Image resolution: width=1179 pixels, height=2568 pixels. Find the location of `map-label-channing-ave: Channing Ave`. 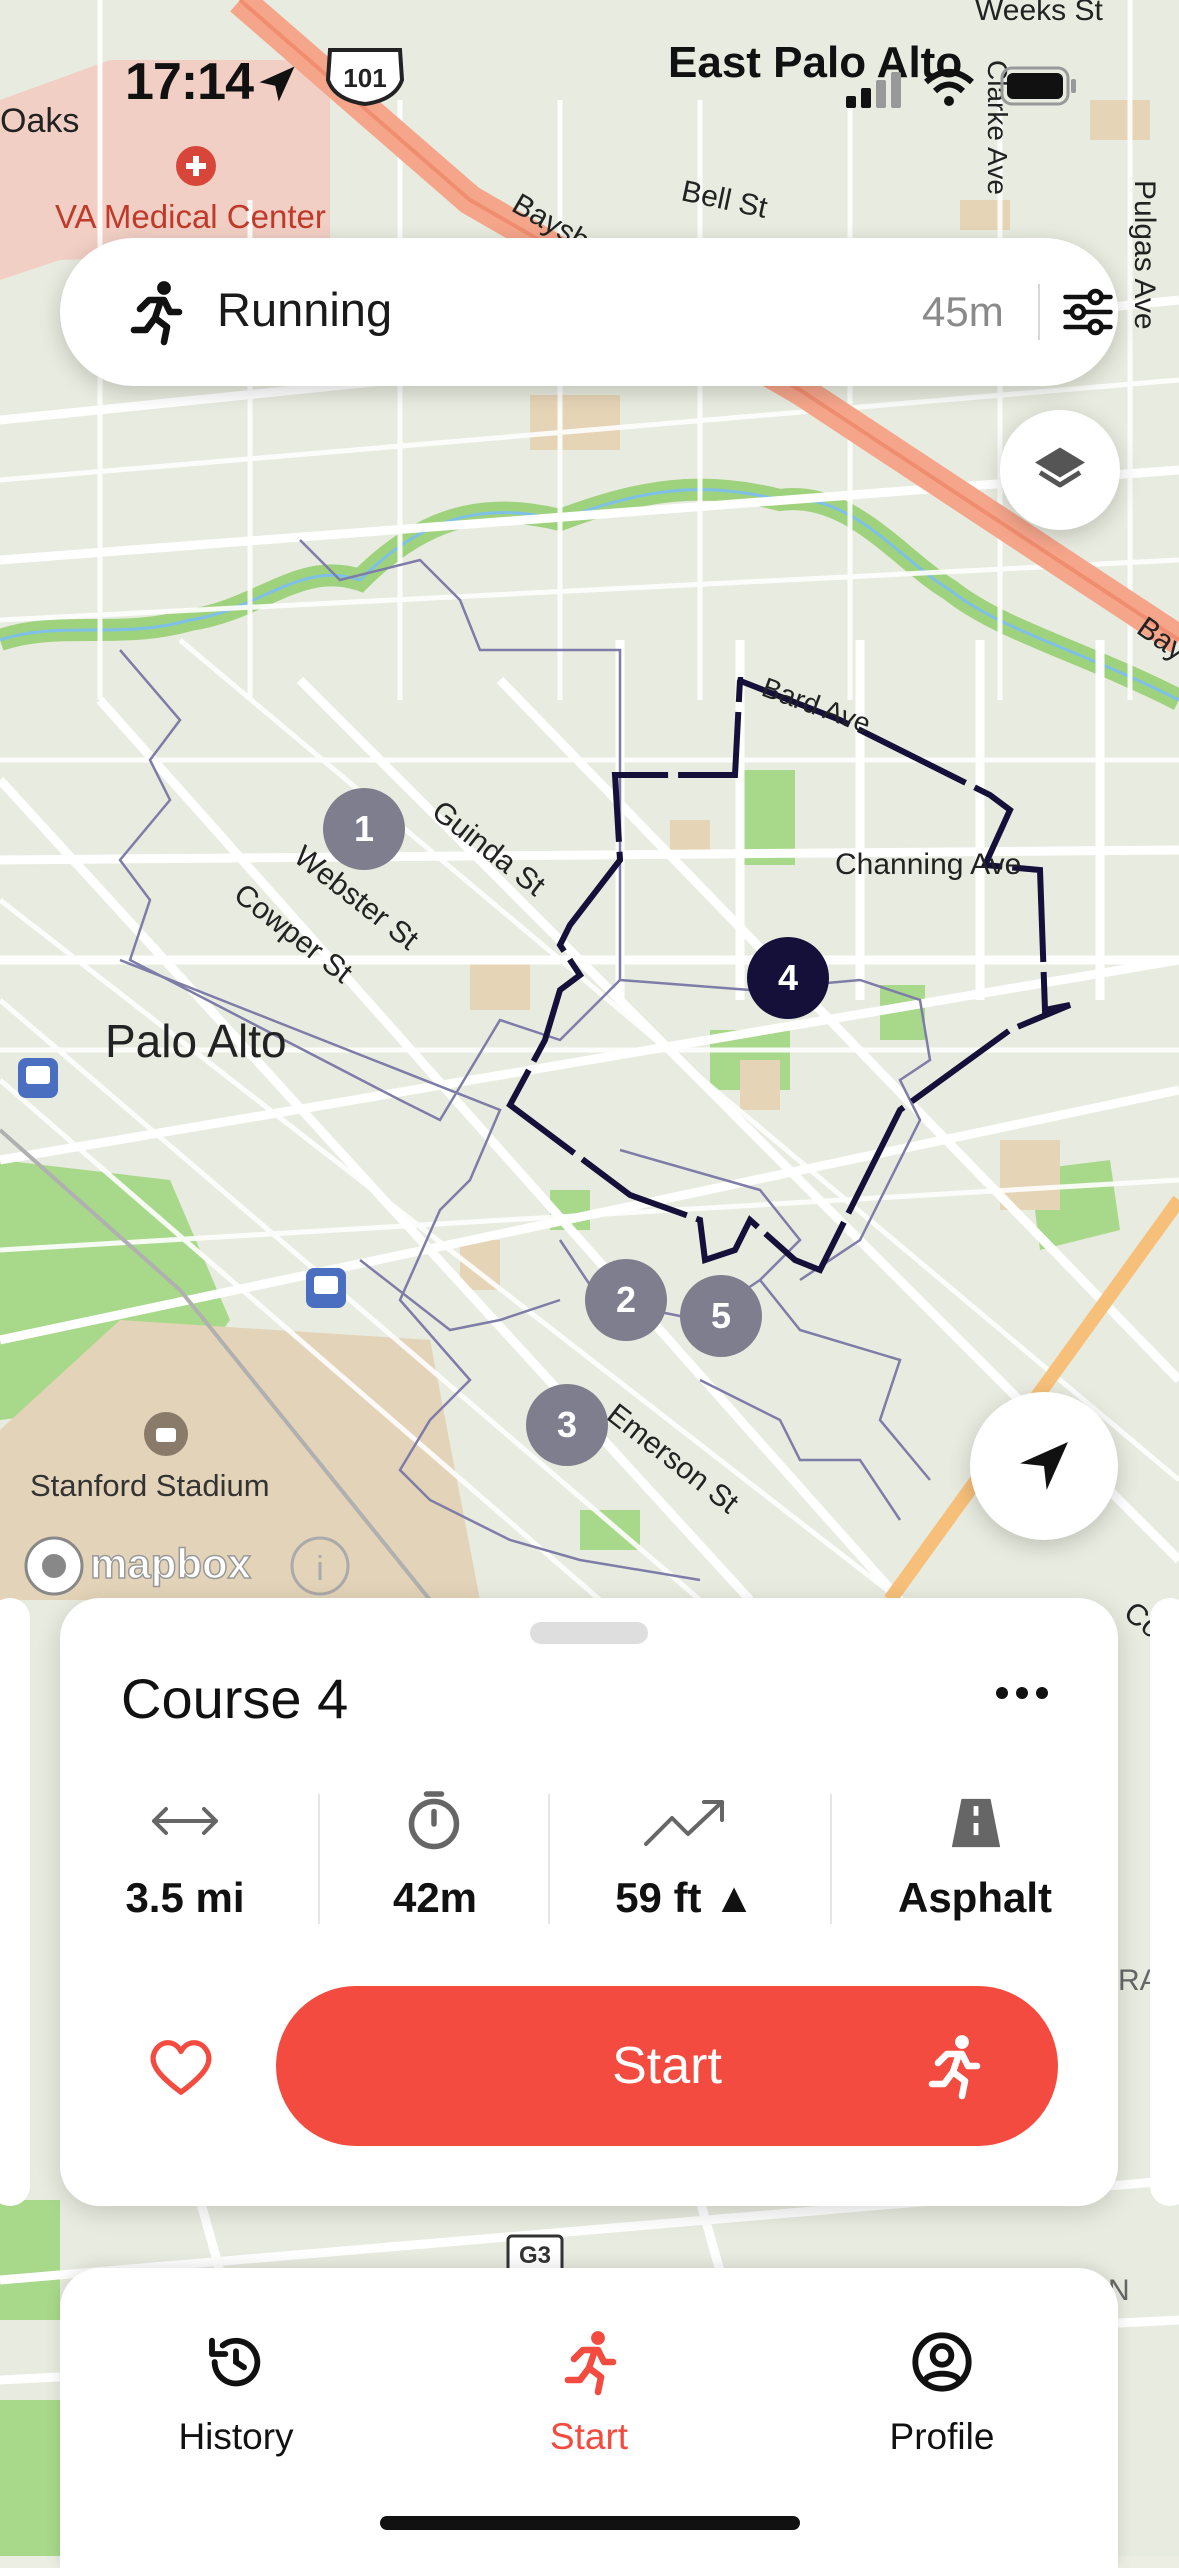

map-label-channing-ave: Channing Ave is located at coordinates (928, 864).